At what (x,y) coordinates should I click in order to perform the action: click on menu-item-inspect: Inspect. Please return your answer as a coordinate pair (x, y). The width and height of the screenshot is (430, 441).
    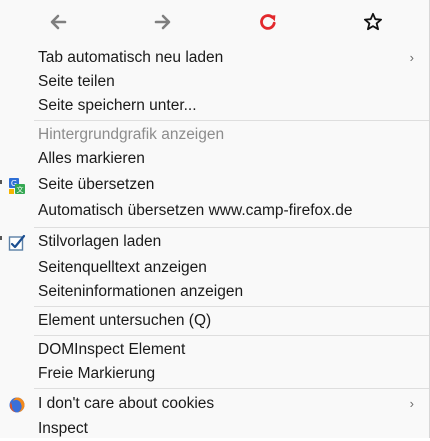
    Looking at the image, I should click on (215, 429).